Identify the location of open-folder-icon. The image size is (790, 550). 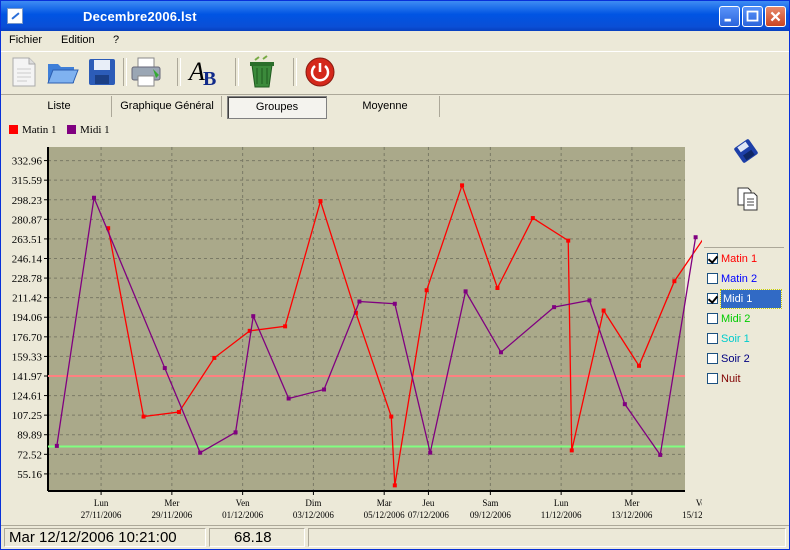
(62, 72).